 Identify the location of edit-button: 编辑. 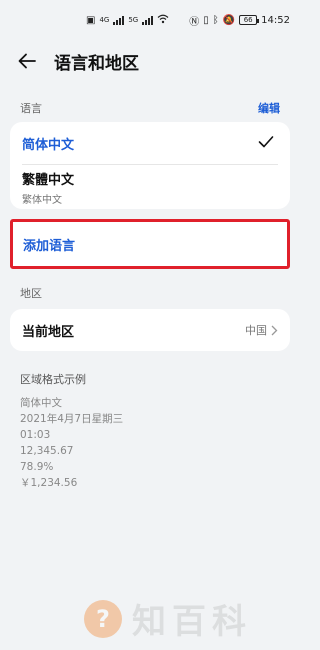
(269, 108).